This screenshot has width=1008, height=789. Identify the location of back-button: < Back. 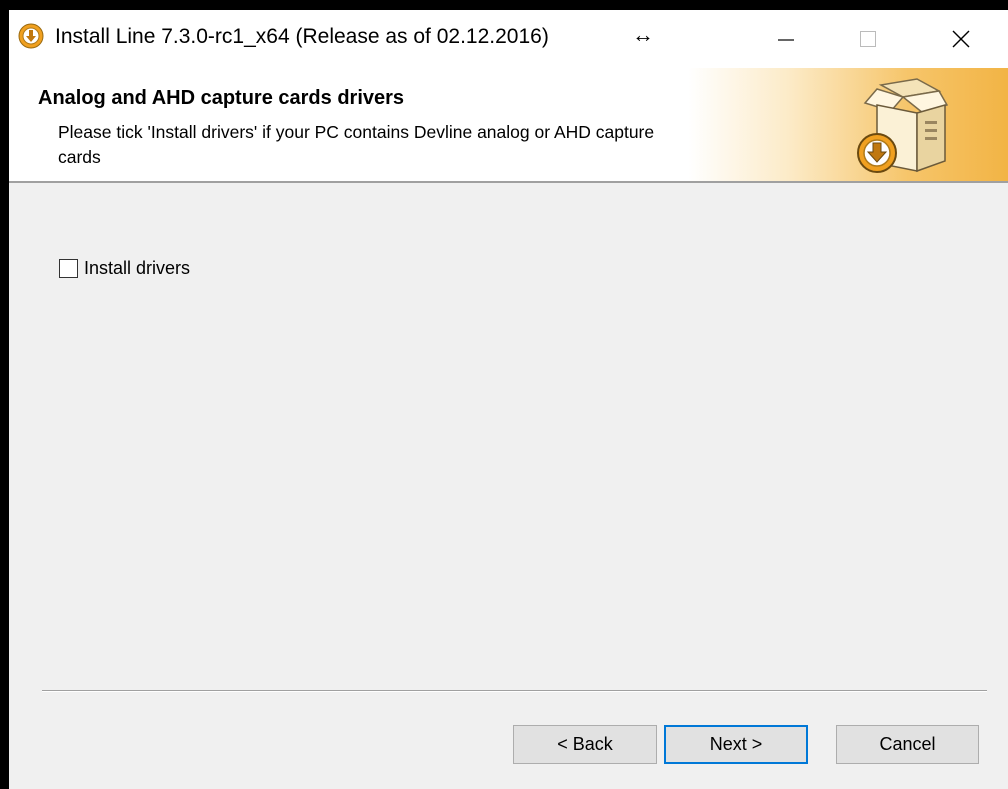
(585, 744).